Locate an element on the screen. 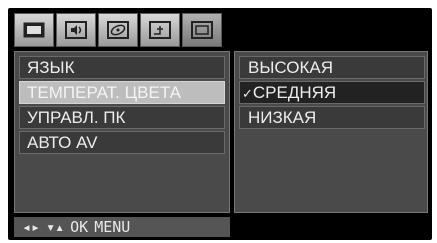 The height and width of the screenshot is (243, 437). screen-icon is located at coordinates (202, 30).